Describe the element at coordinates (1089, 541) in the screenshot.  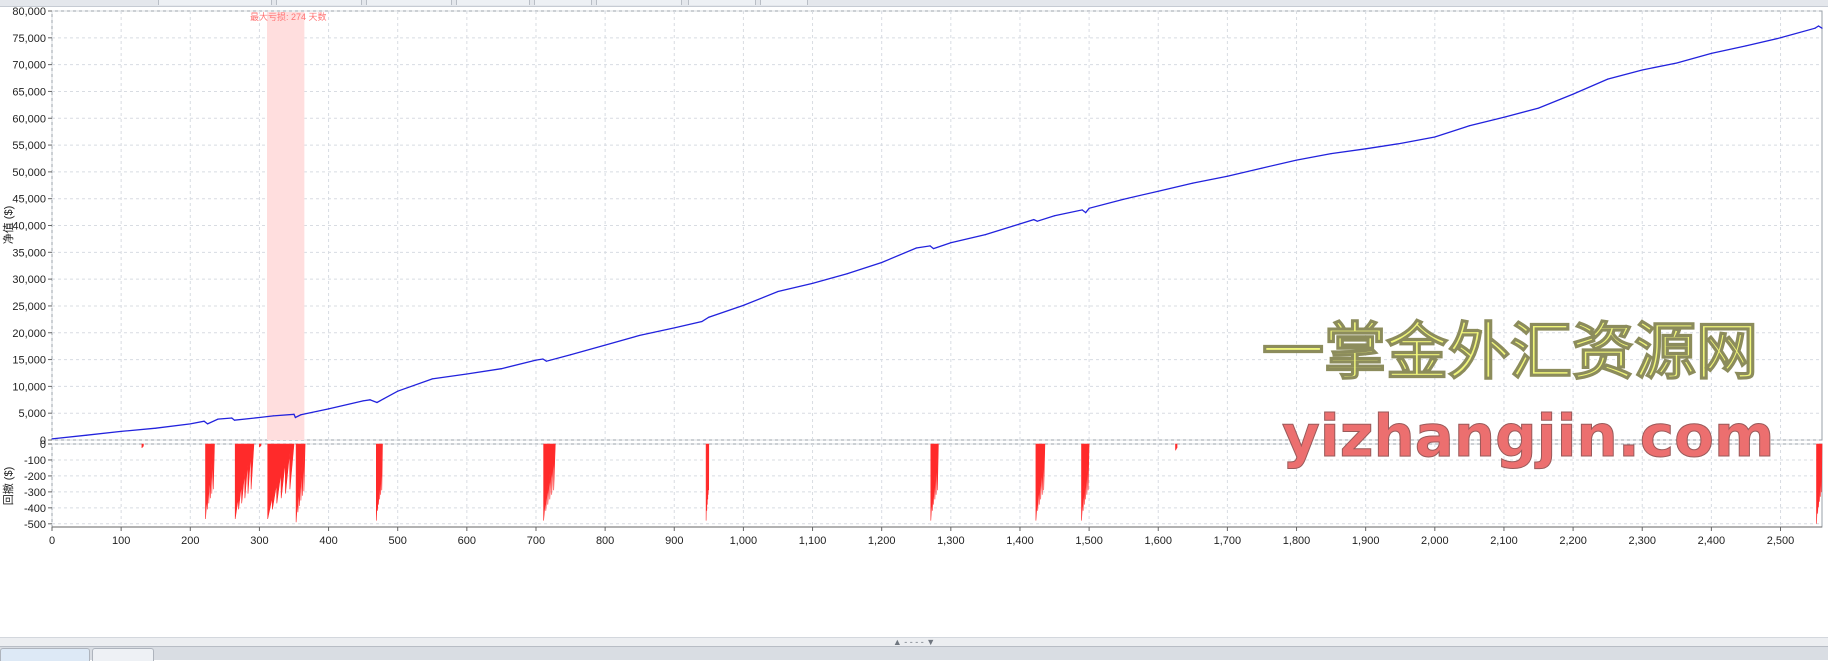
I see `x-tick-label: 1,500` at that location.